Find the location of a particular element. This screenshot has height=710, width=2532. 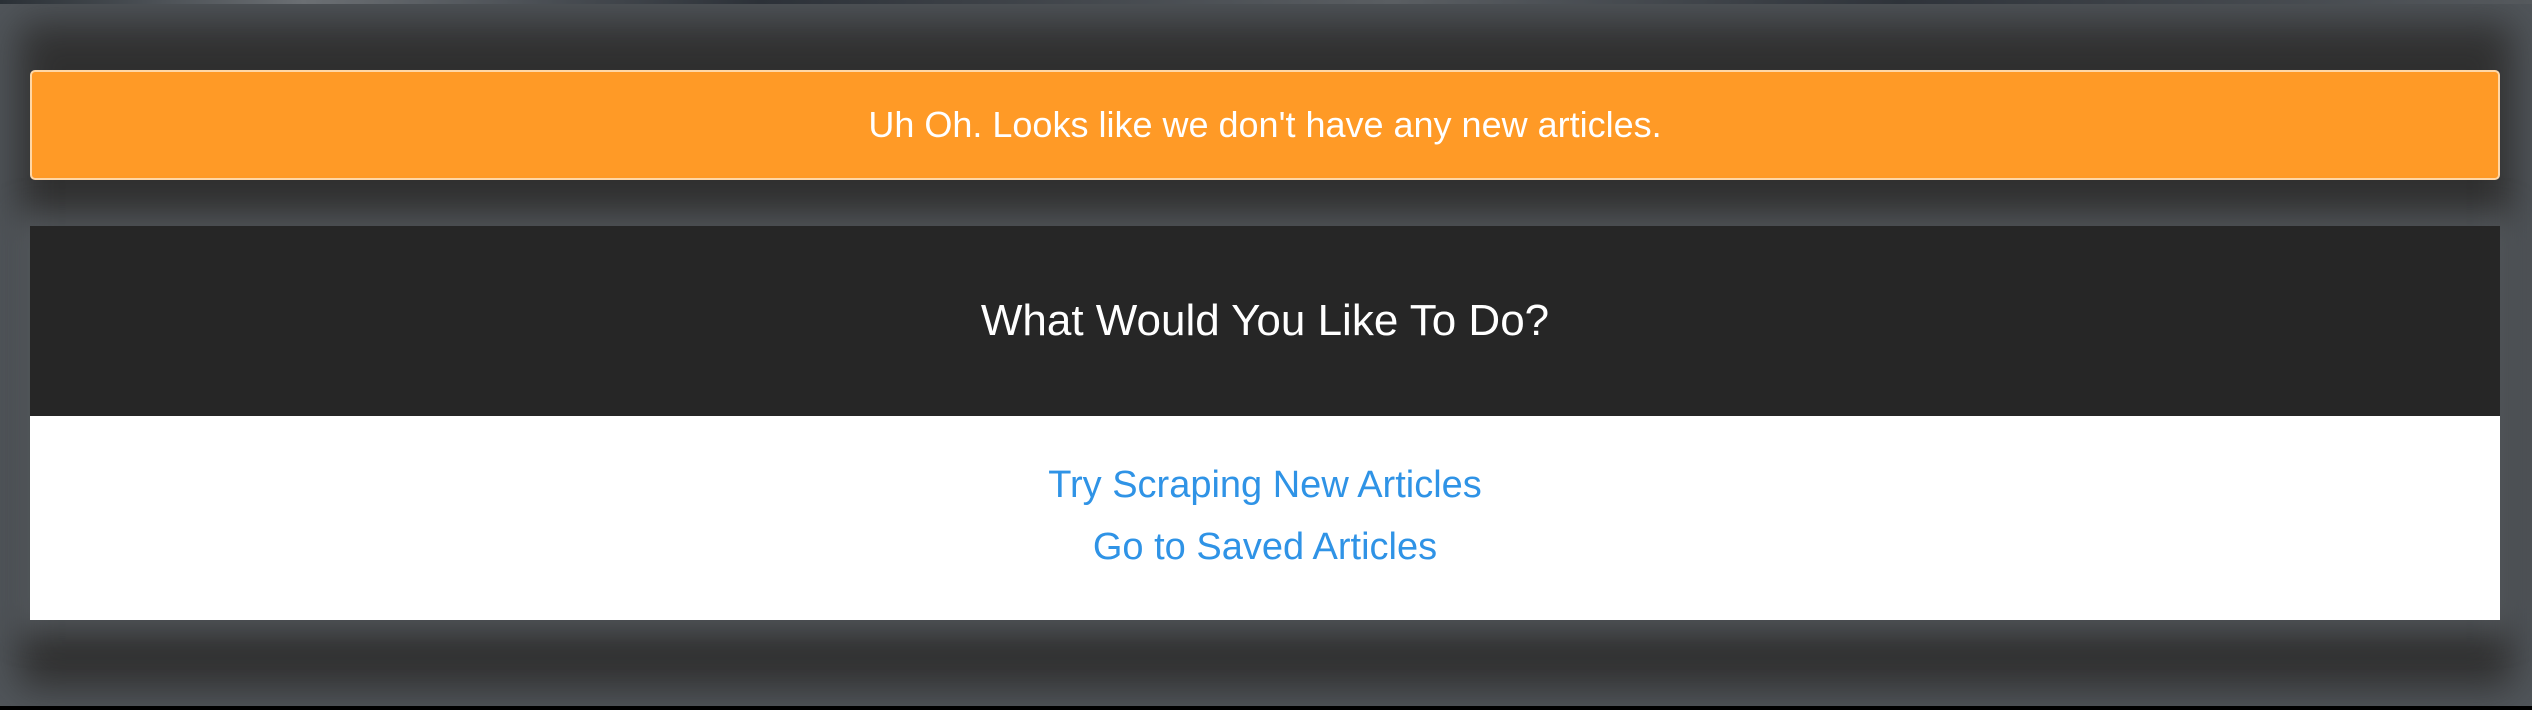

panel-title: What Would You Like To Do? is located at coordinates (1265, 320).